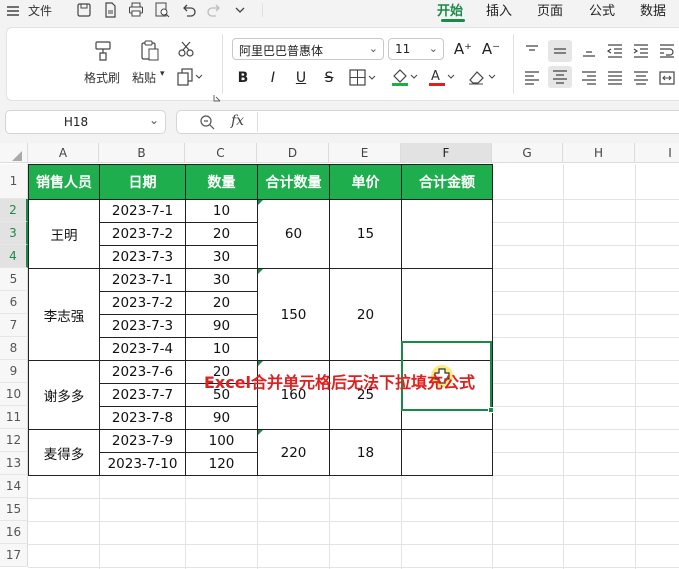 The width and height of the screenshot is (679, 569). What do you see at coordinates (527, 153) in the screenshot?
I see `column-header-g: G` at bounding box center [527, 153].